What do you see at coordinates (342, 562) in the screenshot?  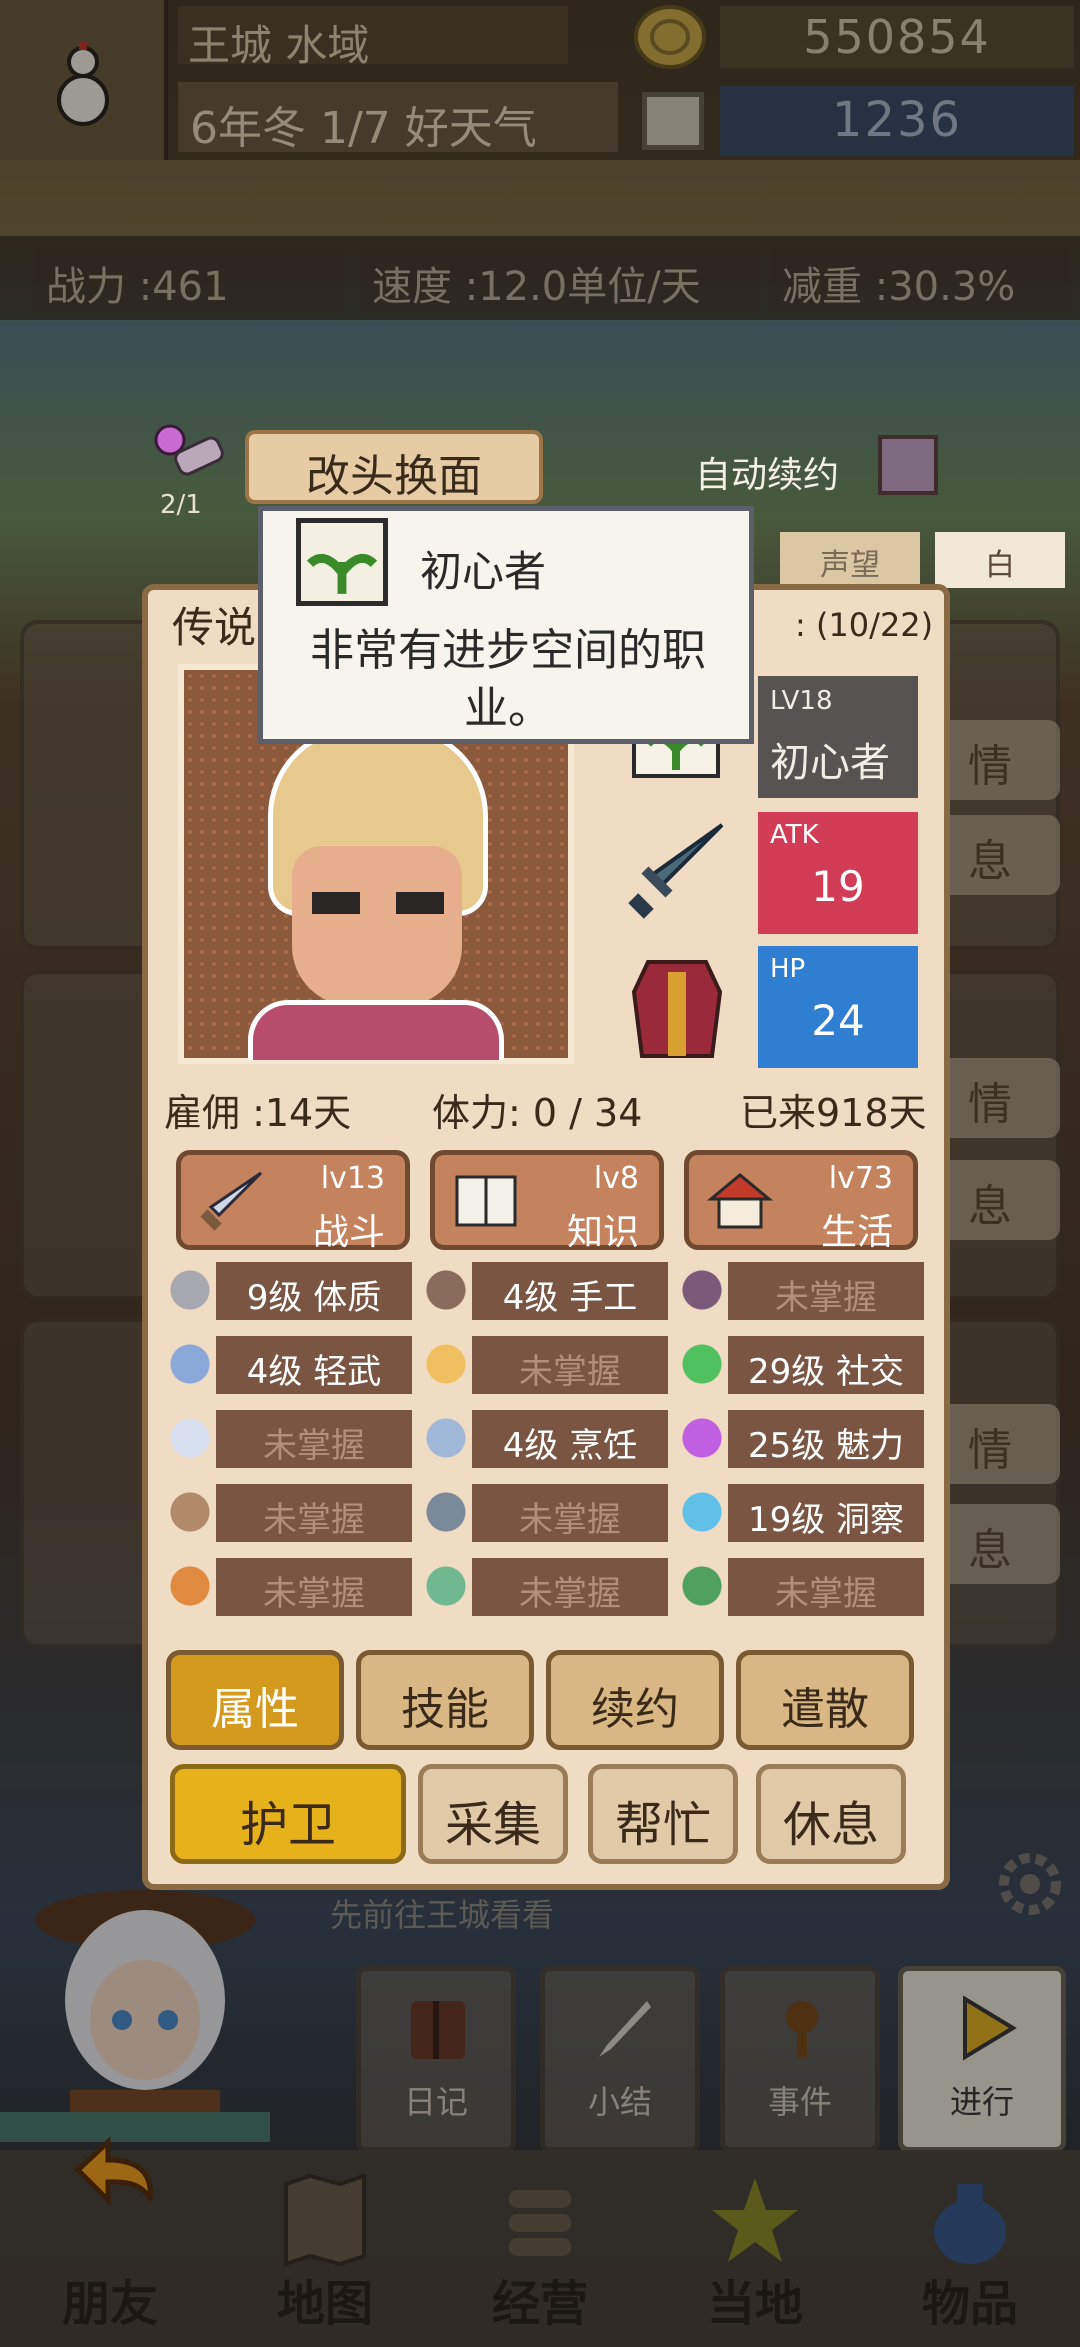 I see `sprout-icon` at bounding box center [342, 562].